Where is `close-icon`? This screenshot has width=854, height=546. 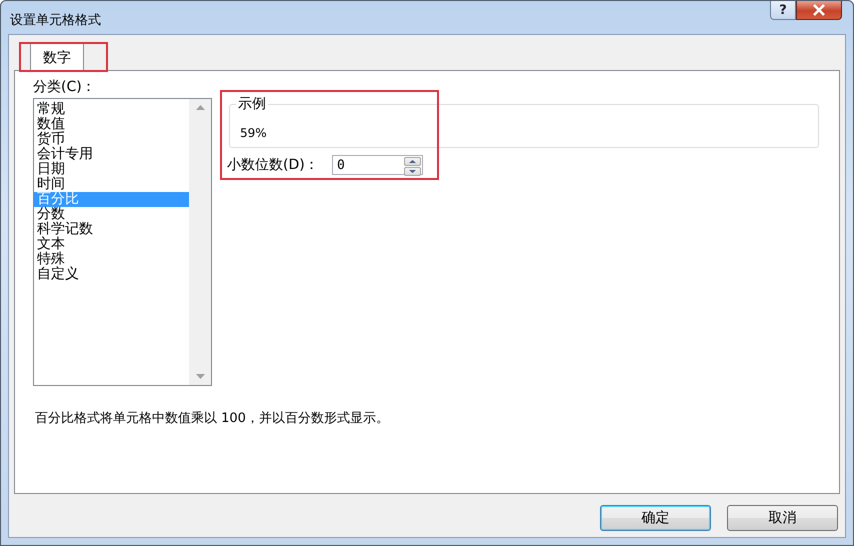
close-icon is located at coordinates (819, 10).